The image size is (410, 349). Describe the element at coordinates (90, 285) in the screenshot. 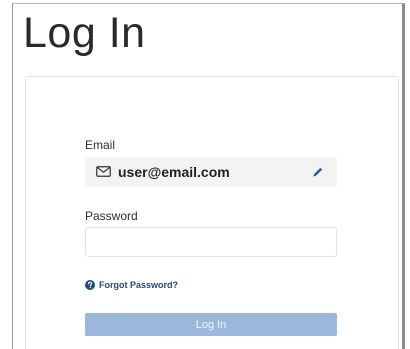

I see `question-circle-icon` at that location.